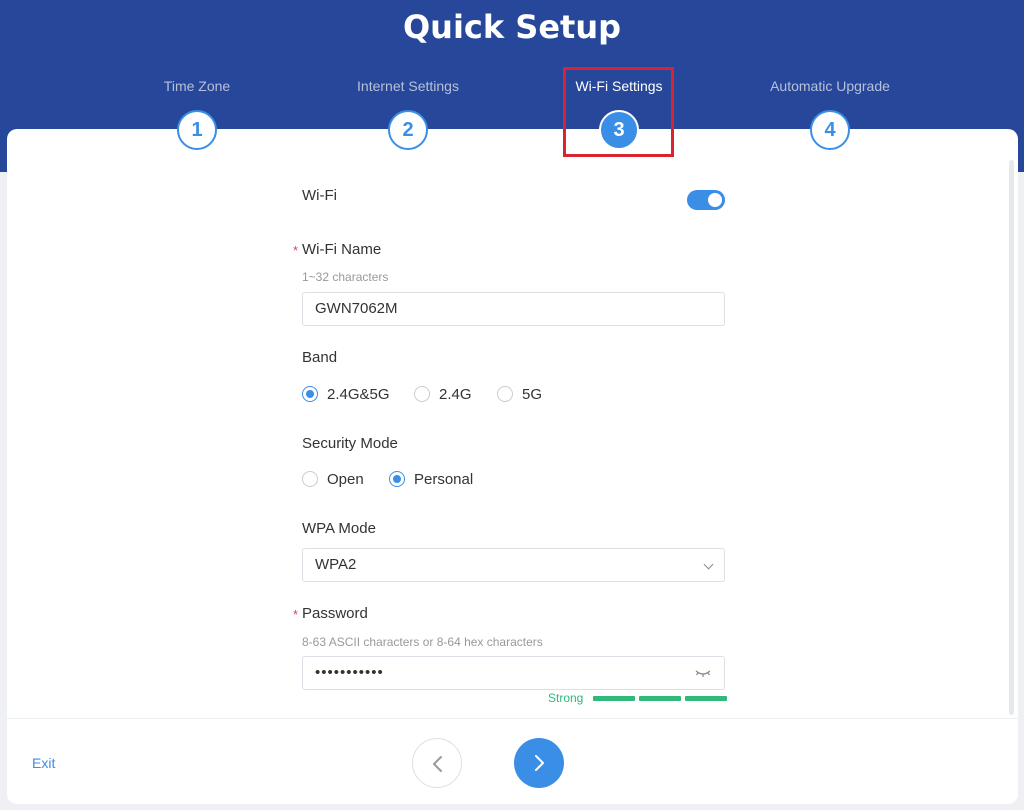 The image size is (1024, 810). What do you see at coordinates (408, 130) in the screenshot?
I see `step-number: 2` at bounding box center [408, 130].